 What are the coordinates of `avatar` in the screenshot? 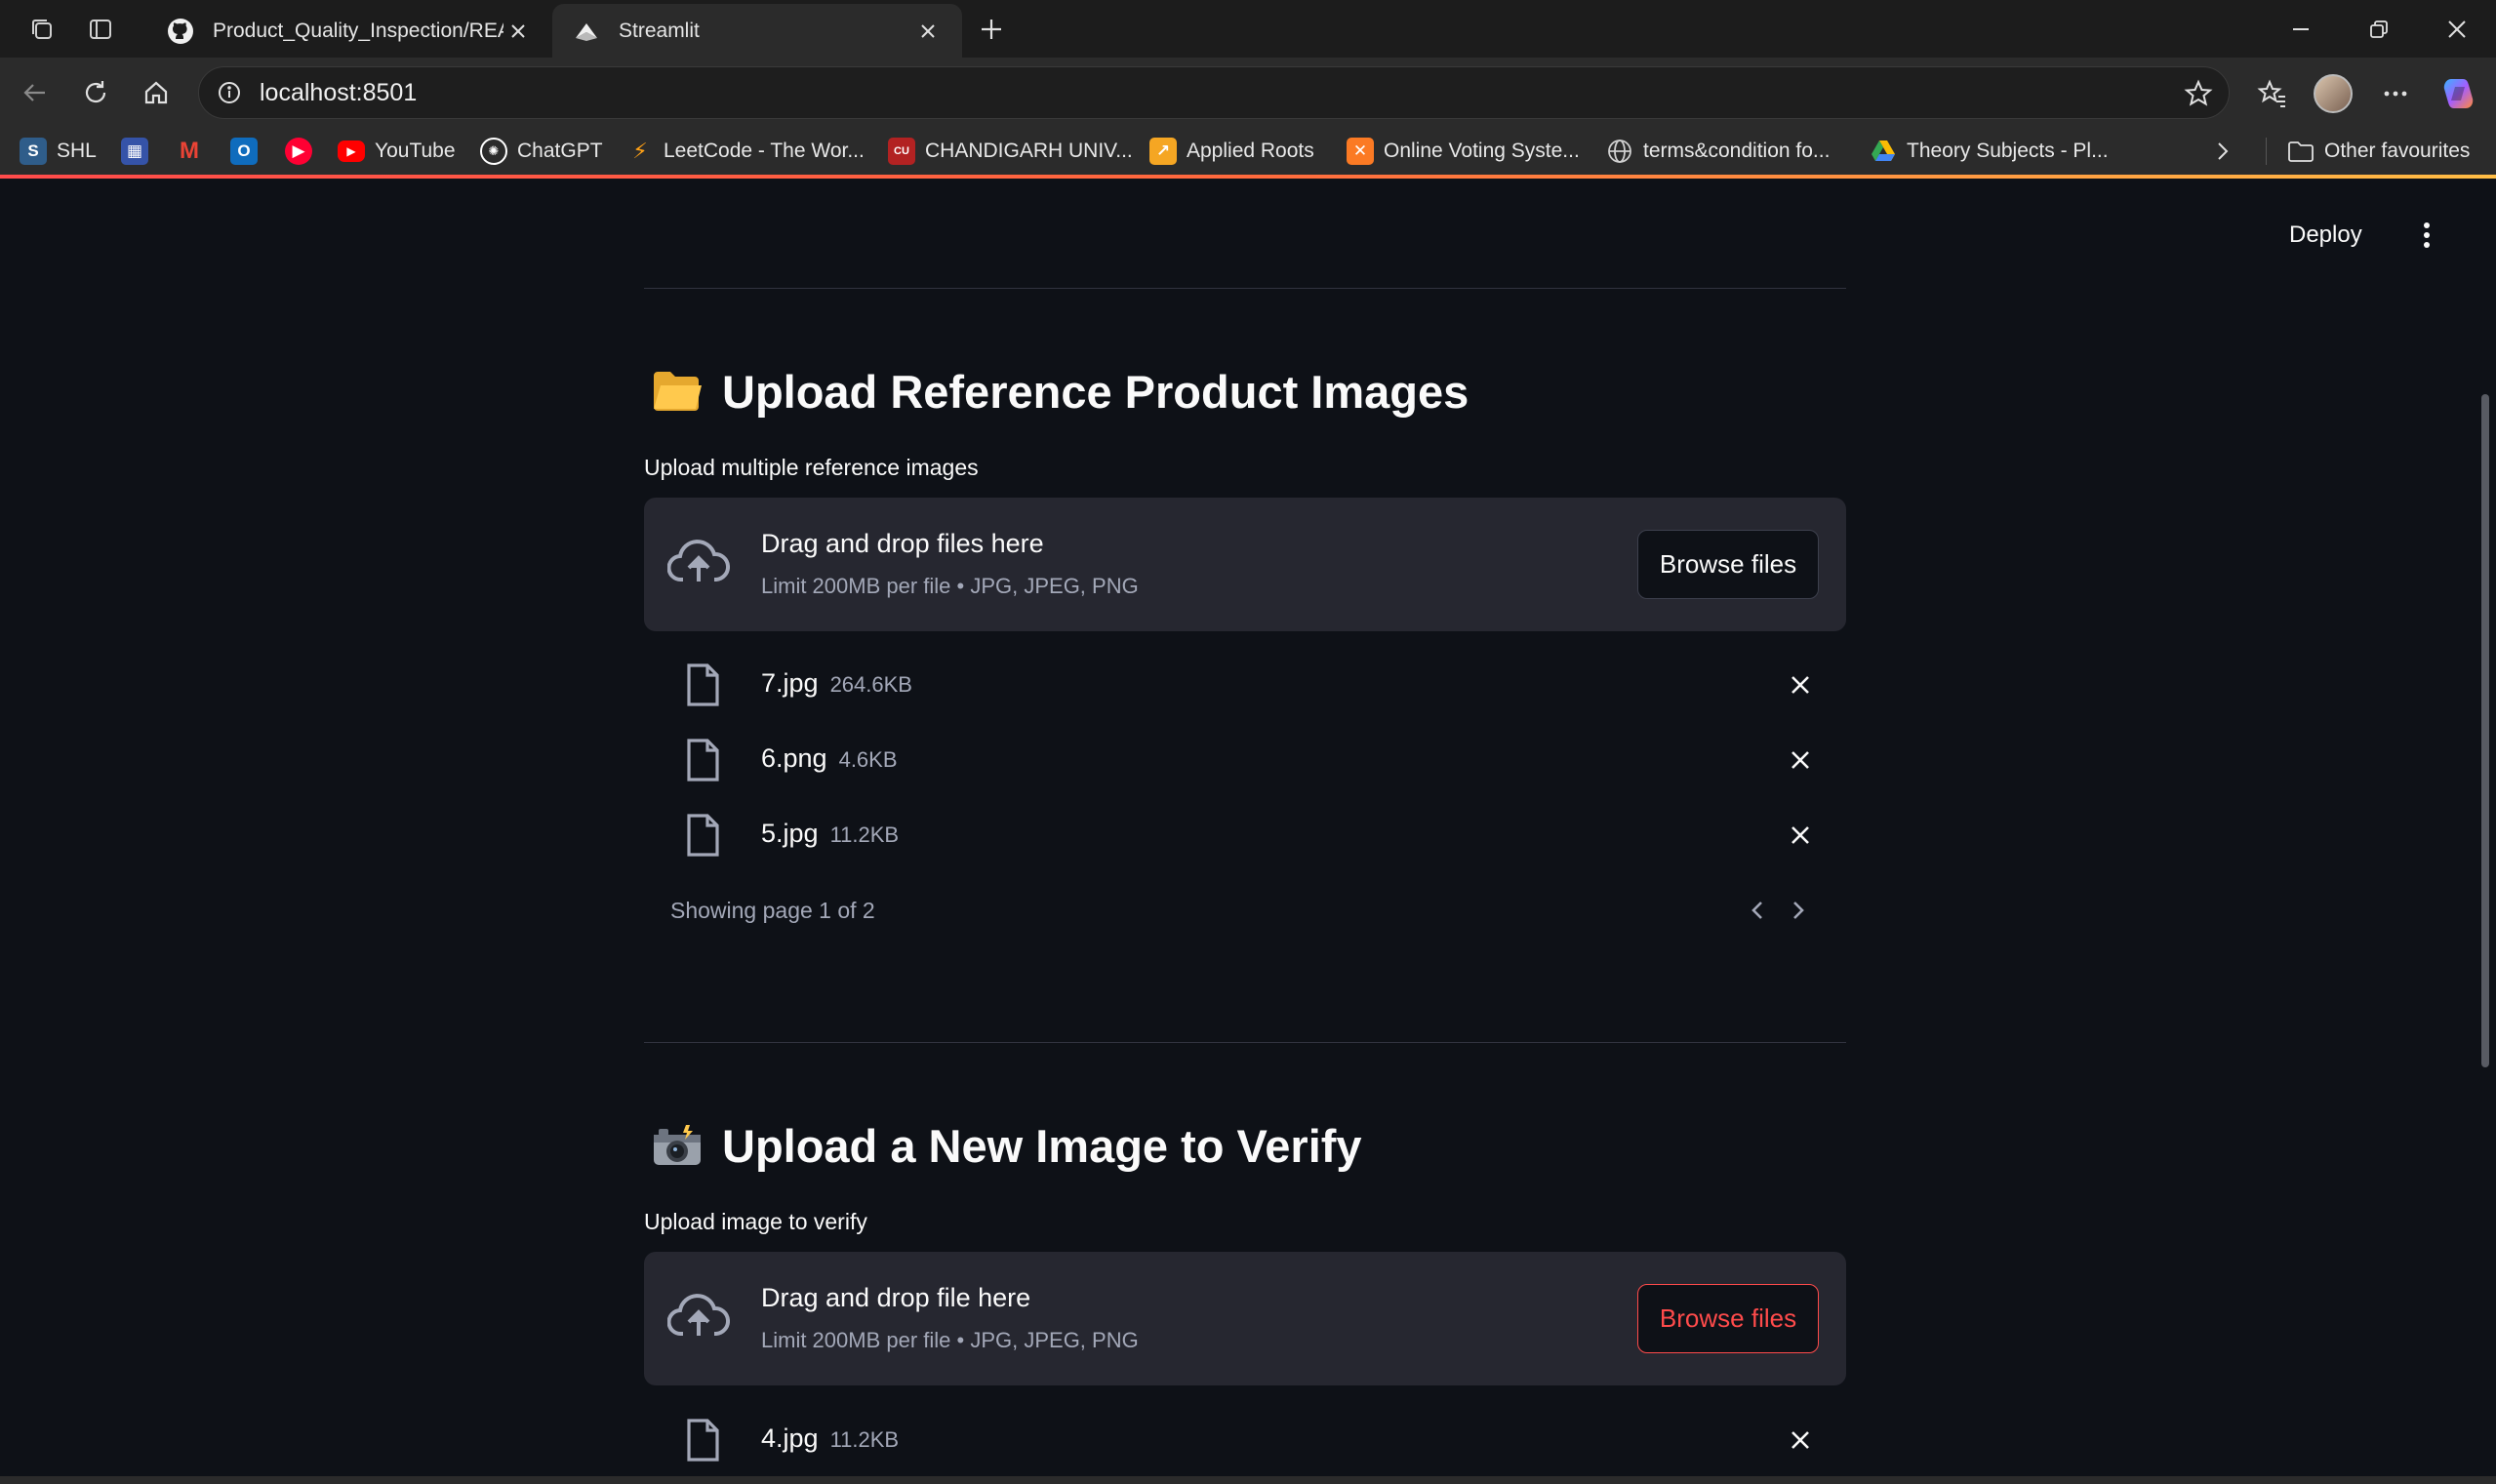 It's located at (2333, 93).